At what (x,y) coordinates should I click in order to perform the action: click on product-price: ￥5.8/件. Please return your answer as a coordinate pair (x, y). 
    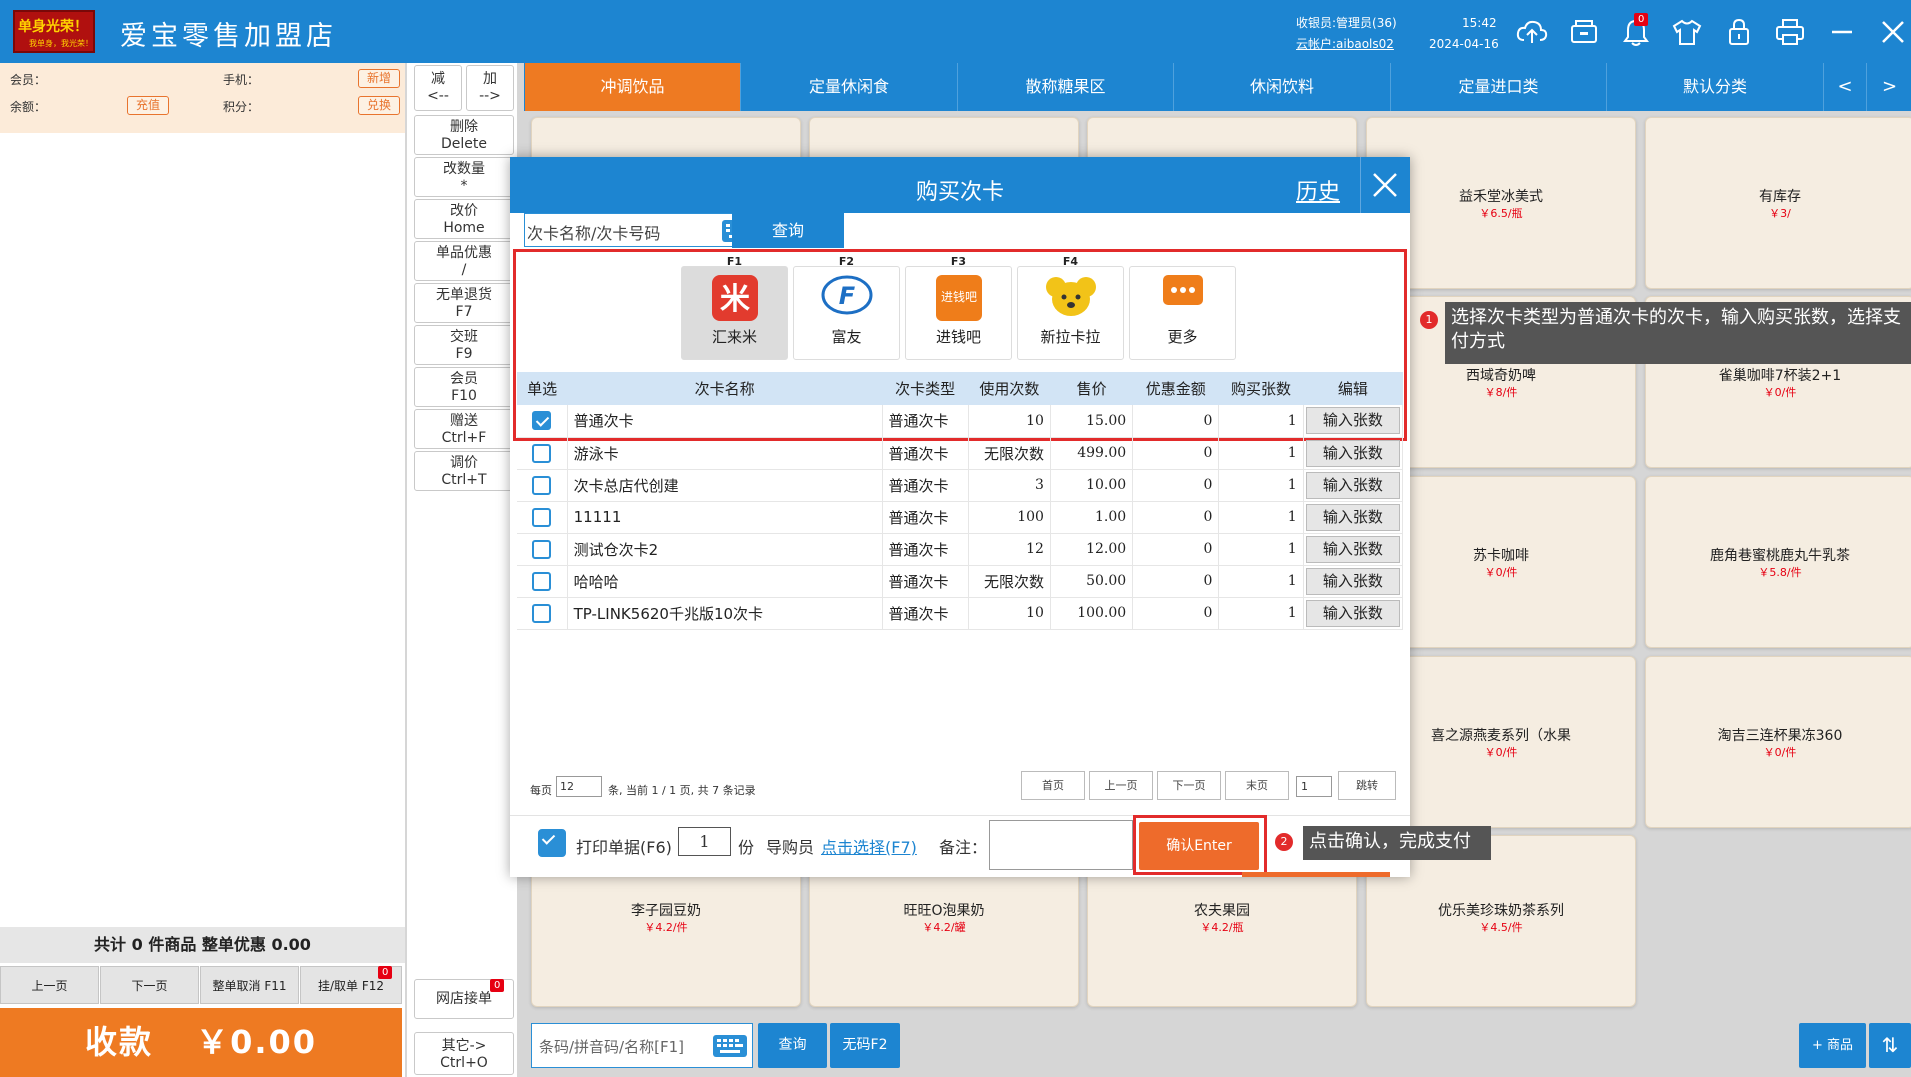
    Looking at the image, I should click on (1780, 572).